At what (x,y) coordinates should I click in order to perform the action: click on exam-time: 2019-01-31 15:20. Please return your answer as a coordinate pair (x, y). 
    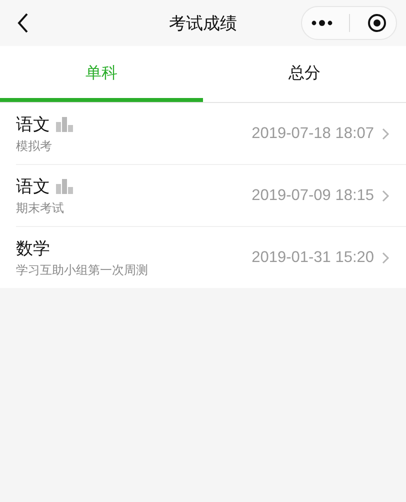
    Looking at the image, I should click on (313, 257).